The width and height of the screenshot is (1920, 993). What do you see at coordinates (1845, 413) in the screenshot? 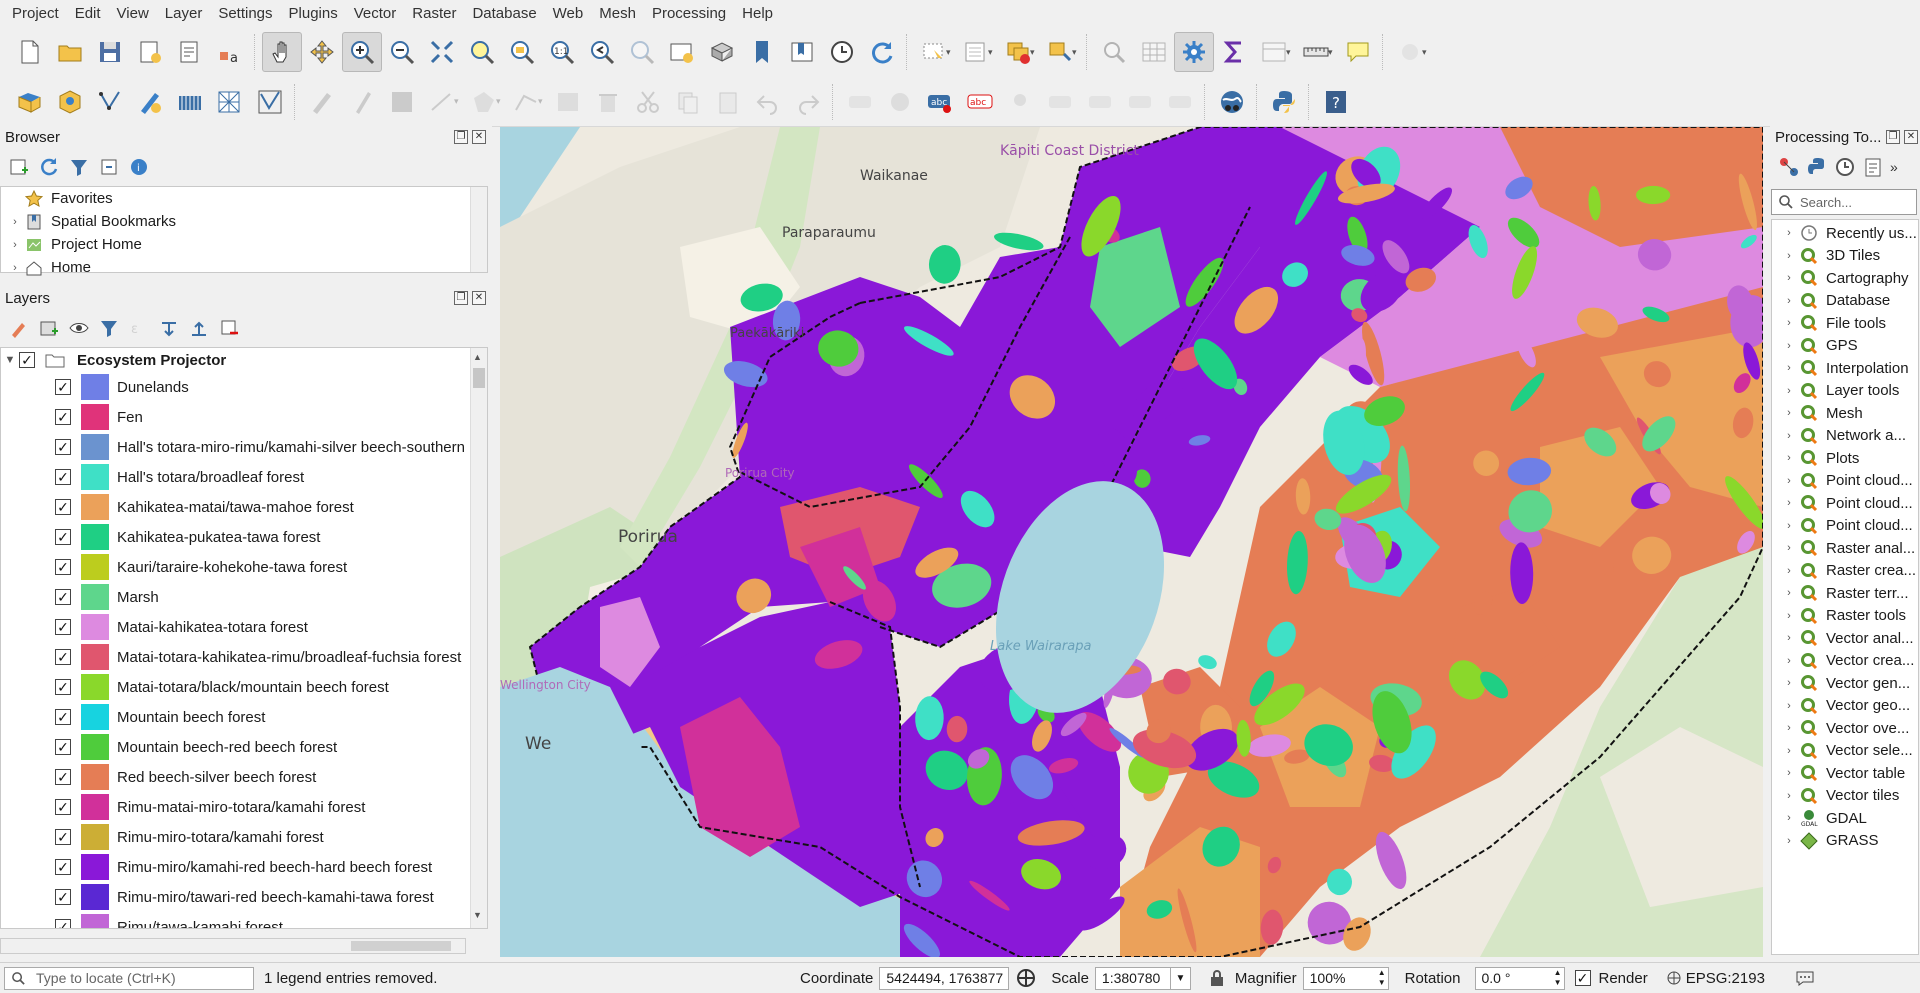
I see `processing-provider-item: › Mesh` at bounding box center [1845, 413].